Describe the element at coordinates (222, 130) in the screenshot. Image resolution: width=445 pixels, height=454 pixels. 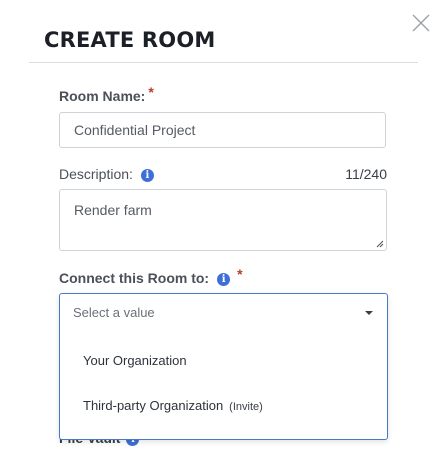
I see `room-name-input: Confidential Project` at that location.